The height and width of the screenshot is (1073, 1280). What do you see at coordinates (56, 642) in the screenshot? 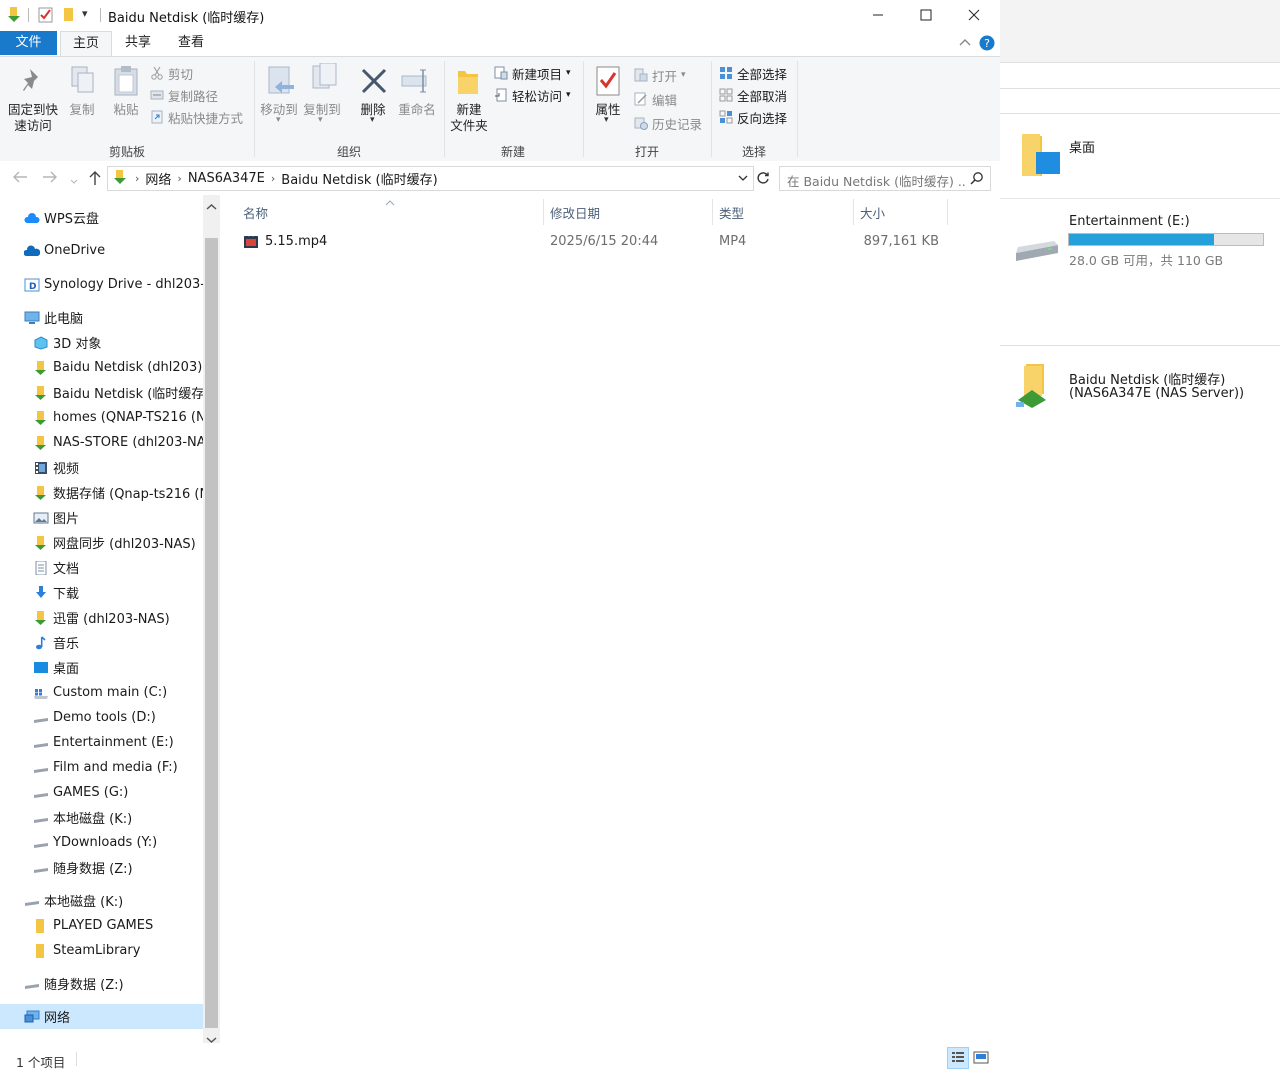
I see `nav-item-music: 音乐` at bounding box center [56, 642].